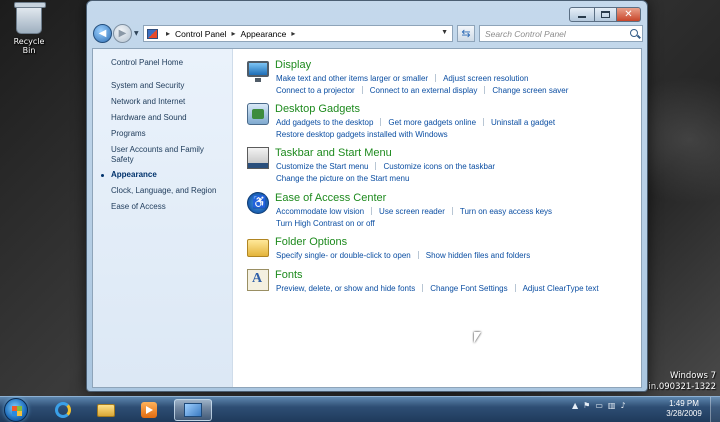 The image size is (720, 422). What do you see at coordinates (169, 175) in the screenshot?
I see `sidebar-item-appearance: Appearance` at bounding box center [169, 175].